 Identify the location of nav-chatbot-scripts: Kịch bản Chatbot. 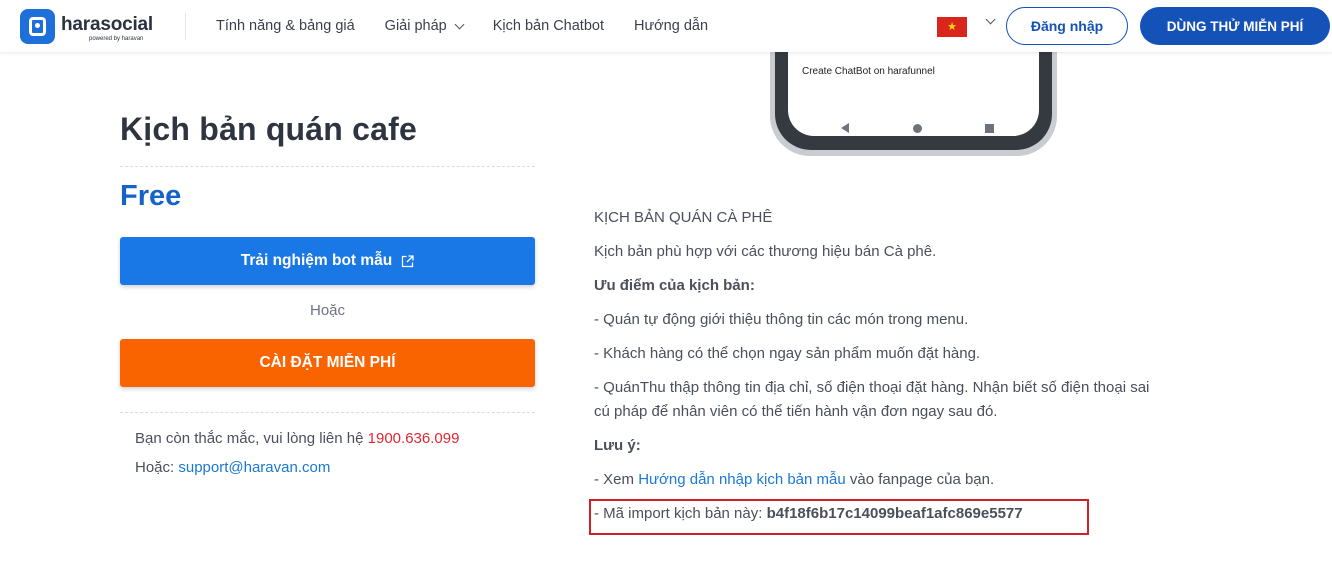
(548, 26).